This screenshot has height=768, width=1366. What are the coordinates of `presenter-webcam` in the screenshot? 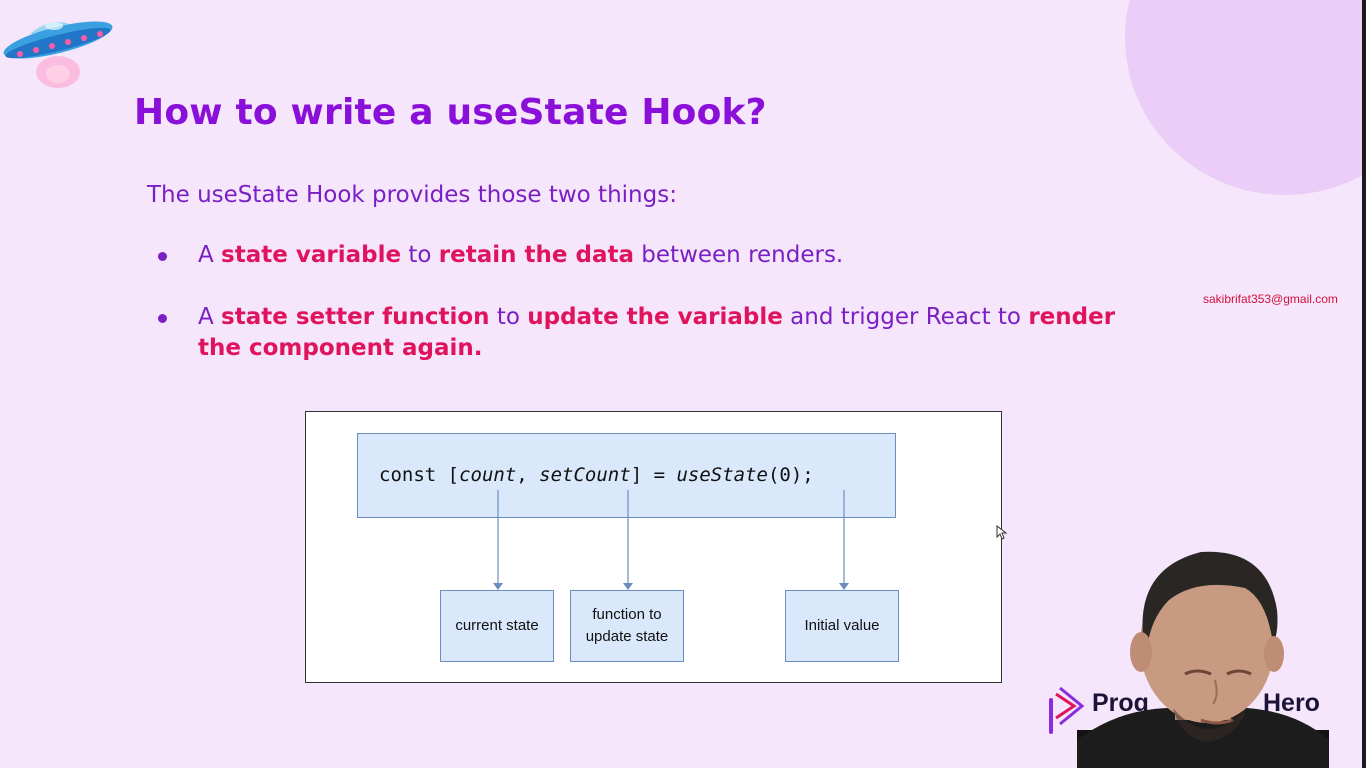 It's located at (1203, 659).